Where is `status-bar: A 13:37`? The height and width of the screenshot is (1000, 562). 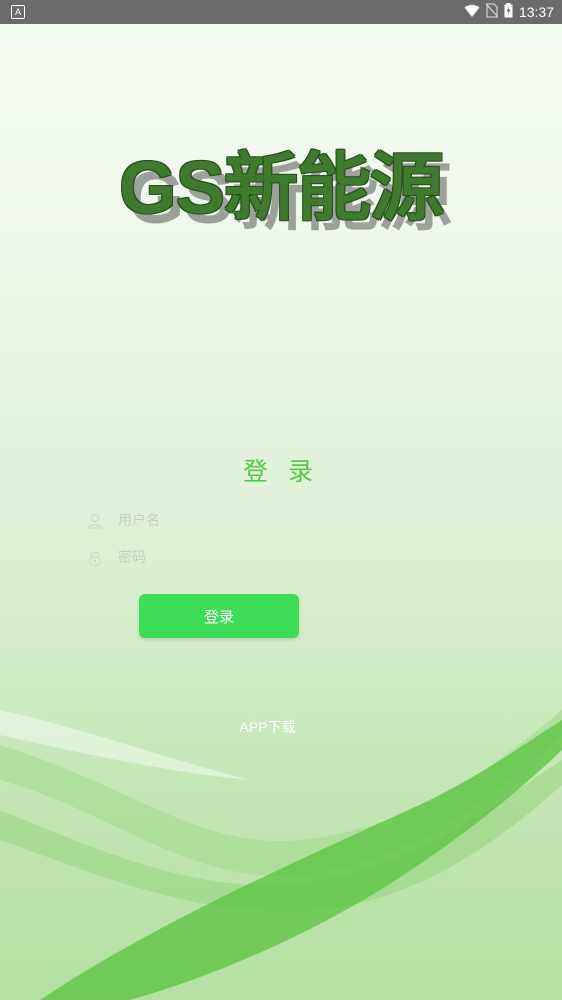
status-bar: A 13:37 is located at coordinates (281, 12).